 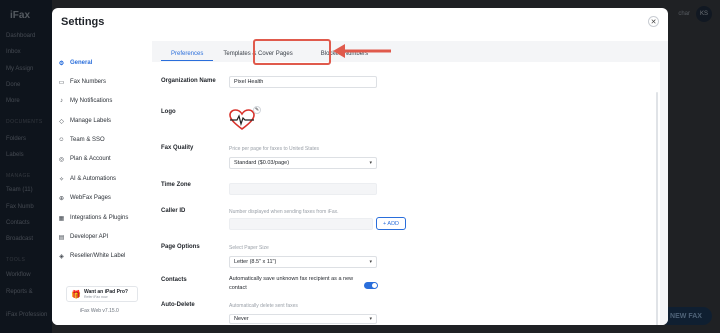 I want to click on plugin-icon: ▦, so click(x=61, y=218).